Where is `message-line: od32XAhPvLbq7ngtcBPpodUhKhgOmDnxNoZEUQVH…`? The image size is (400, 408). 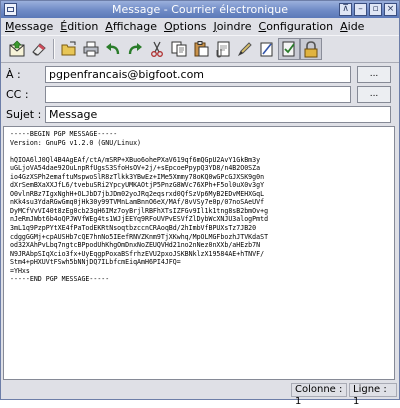
message-line: od32XAhPvLbq7ngtcBPpodUhKhgOmDnxNoZEUQVH… is located at coordinates (135, 245).